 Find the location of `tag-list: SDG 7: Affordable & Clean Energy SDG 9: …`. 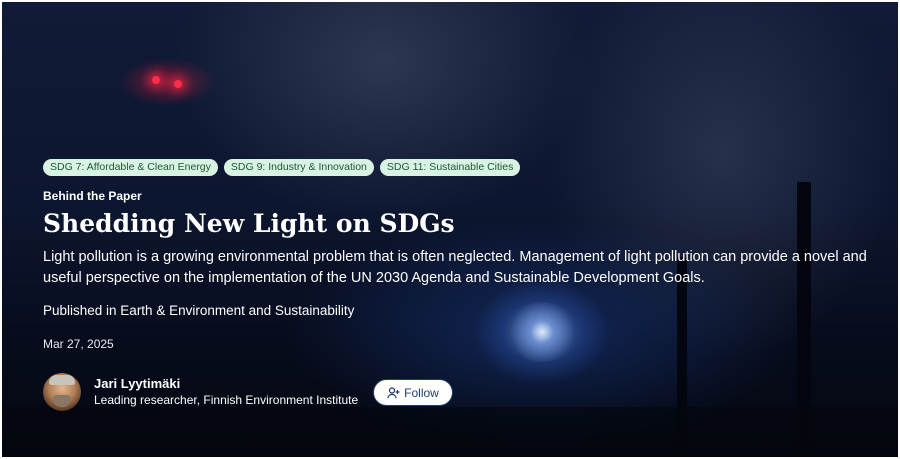

tag-list: SDG 7: Affordable & Clean Energy SDG 9: … is located at coordinates (282, 167).